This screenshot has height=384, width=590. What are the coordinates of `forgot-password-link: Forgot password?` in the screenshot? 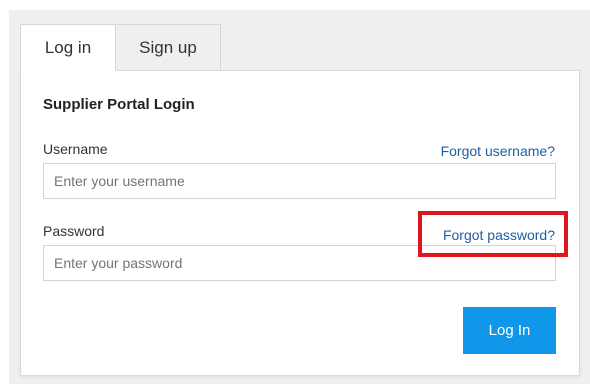 It's located at (499, 235).